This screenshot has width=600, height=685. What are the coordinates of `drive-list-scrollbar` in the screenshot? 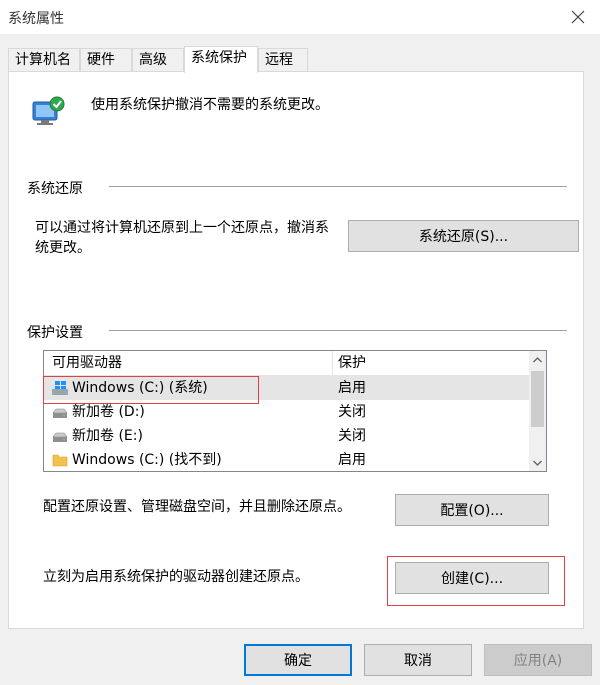 It's located at (537, 411).